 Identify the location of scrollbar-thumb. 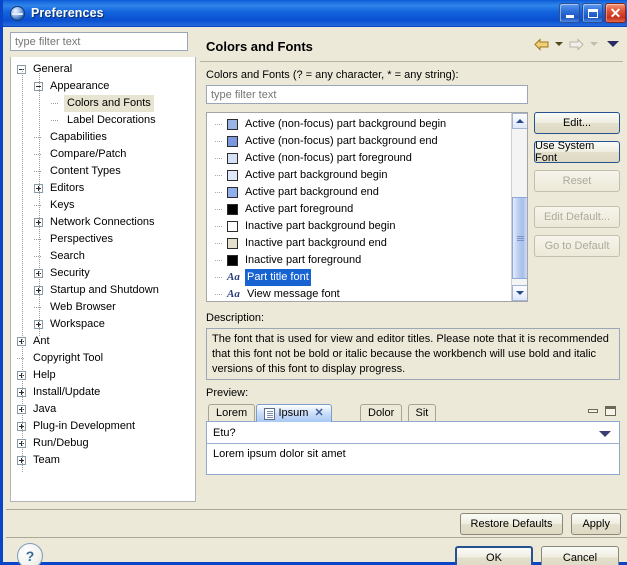
(519, 238).